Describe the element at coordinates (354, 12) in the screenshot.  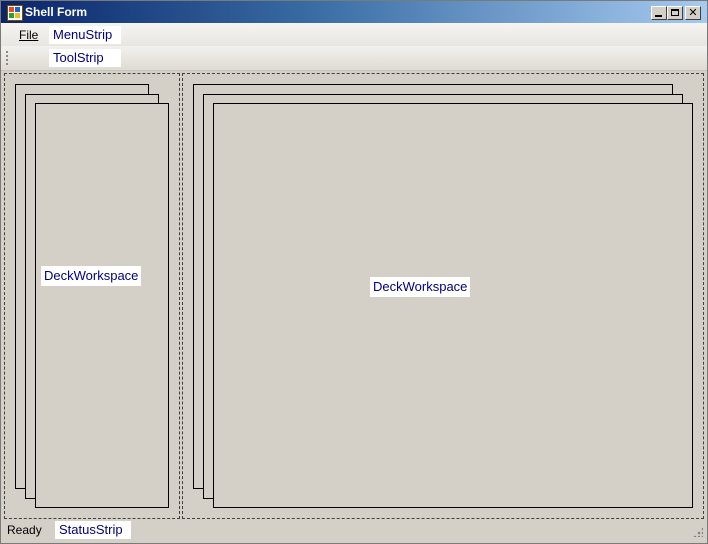
I see `title-bar: Shell Form ✕` at that location.